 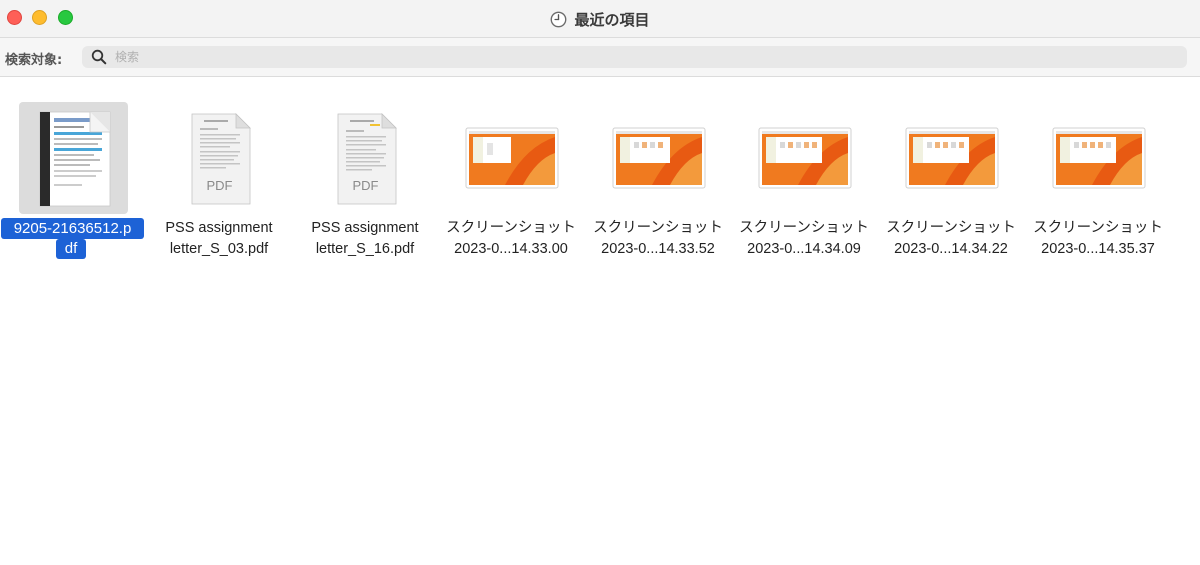 What do you see at coordinates (34, 60) in the screenshot?
I see `search-scope-label: 検索対象:` at bounding box center [34, 60].